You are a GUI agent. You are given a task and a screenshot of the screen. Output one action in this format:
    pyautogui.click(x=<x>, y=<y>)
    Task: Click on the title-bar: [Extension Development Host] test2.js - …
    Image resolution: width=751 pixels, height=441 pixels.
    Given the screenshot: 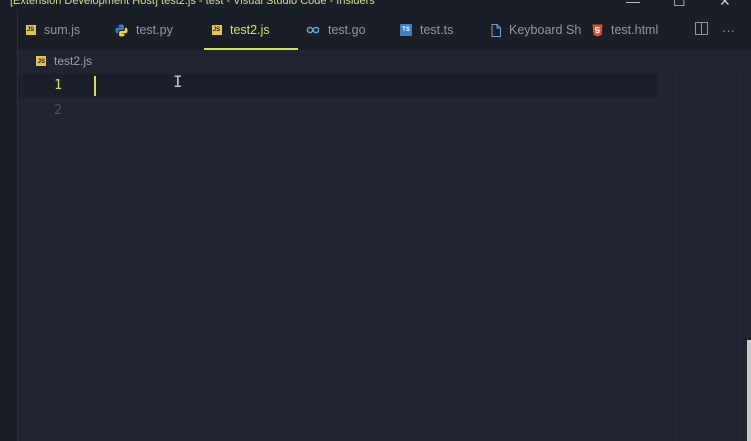 What is the action you would take?
    pyautogui.click(x=375, y=5)
    